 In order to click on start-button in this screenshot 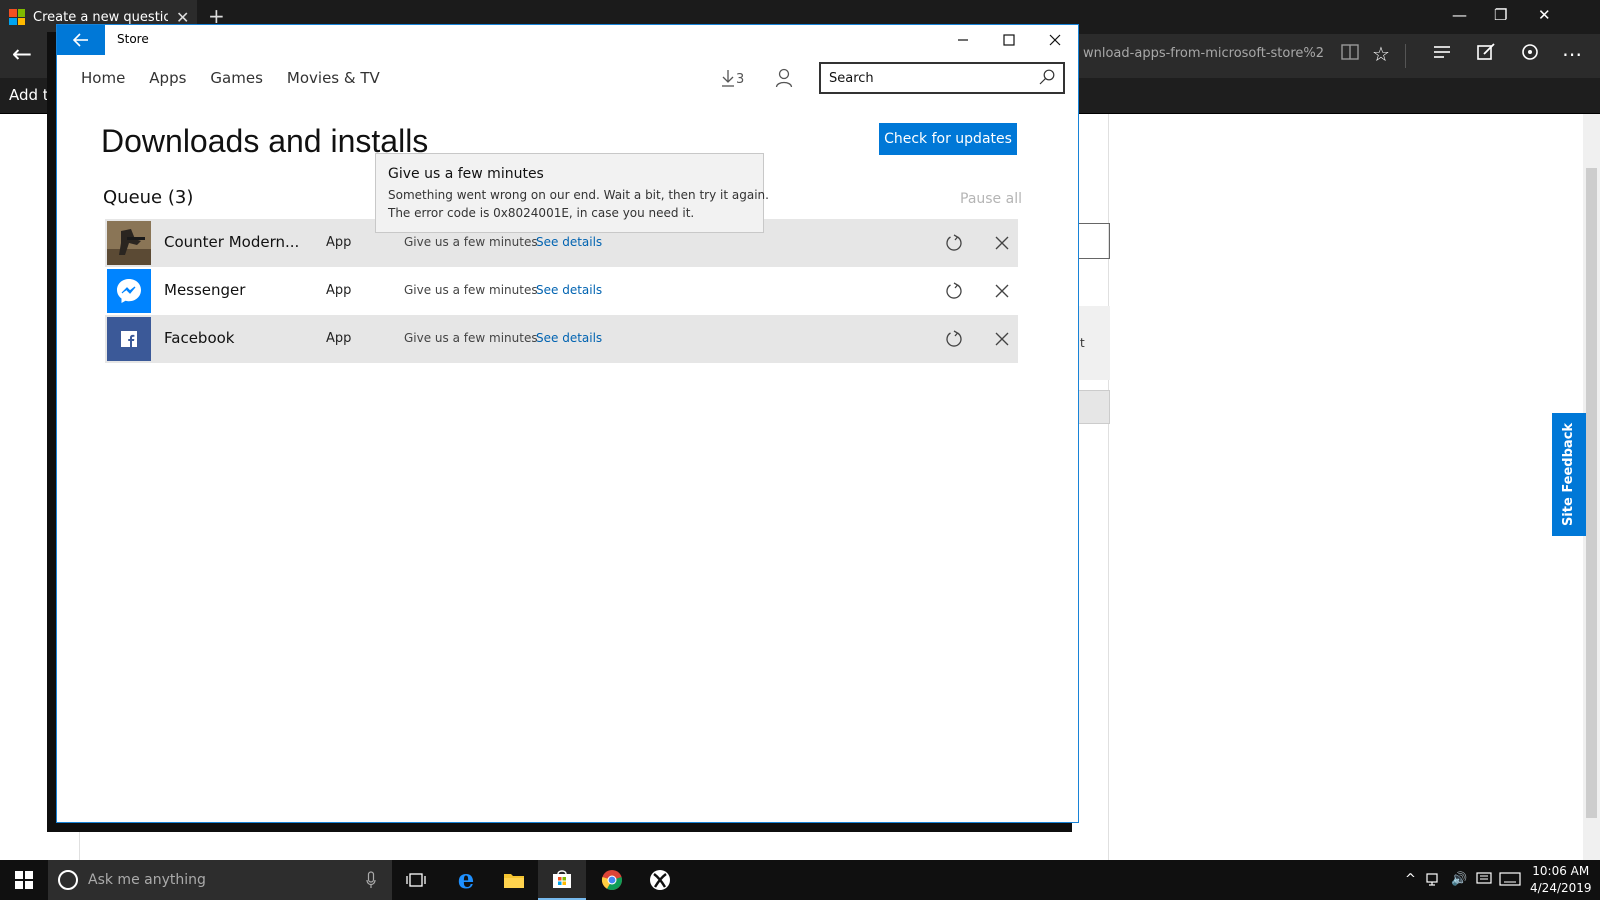, I will do `click(24, 880)`.